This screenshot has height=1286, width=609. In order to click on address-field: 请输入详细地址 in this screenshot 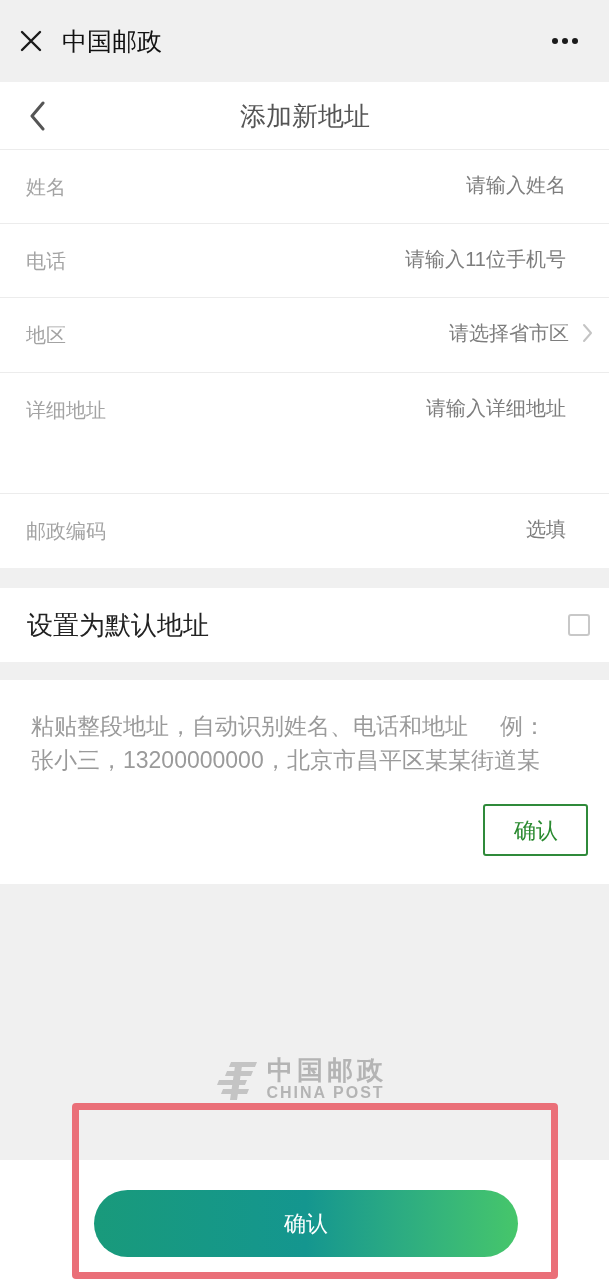, I will do `click(351, 425)`.